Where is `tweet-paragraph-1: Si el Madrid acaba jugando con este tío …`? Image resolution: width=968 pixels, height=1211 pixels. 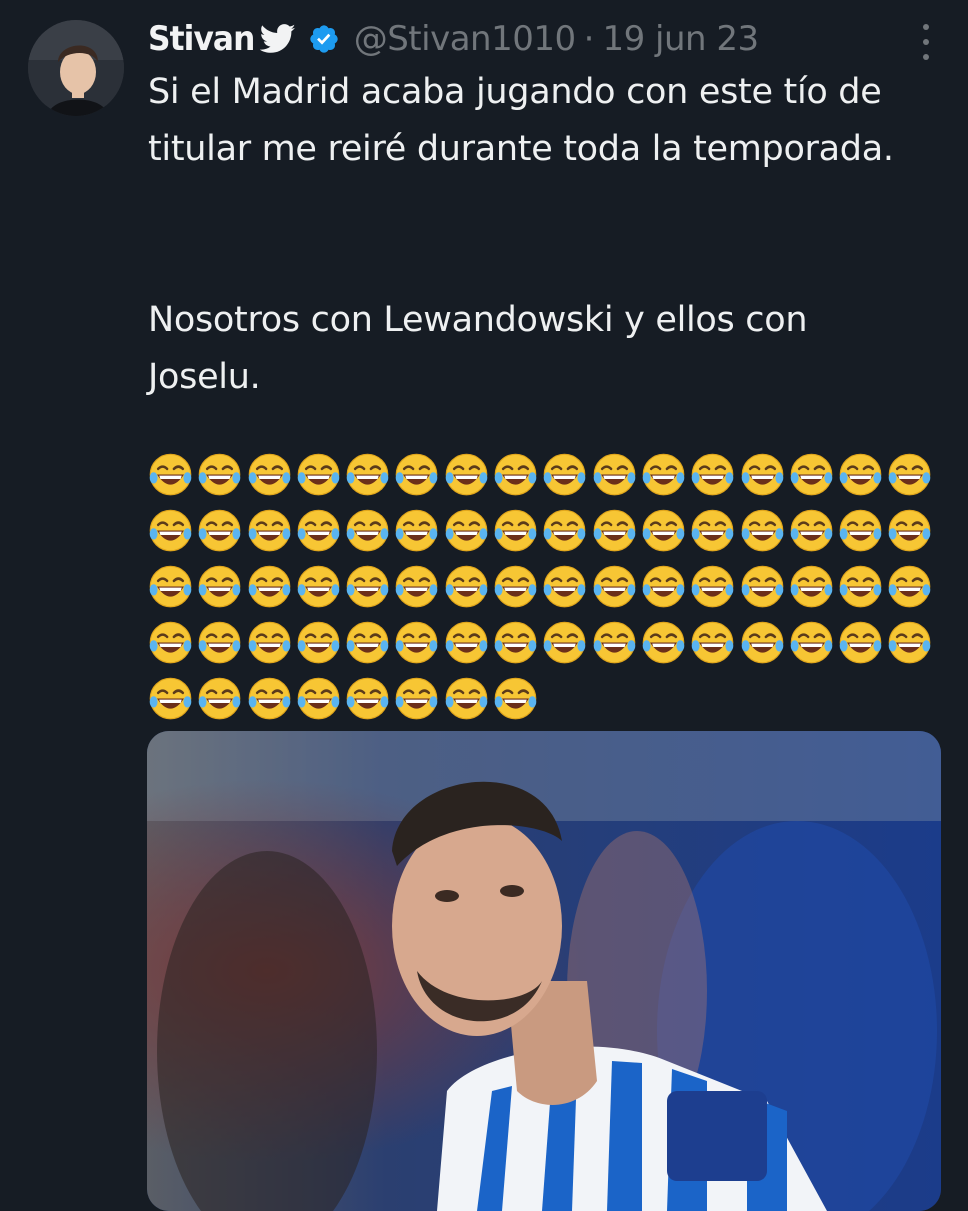 tweet-paragraph-1: Si el Madrid acaba jugando con este tío … is located at coordinates (521, 120).